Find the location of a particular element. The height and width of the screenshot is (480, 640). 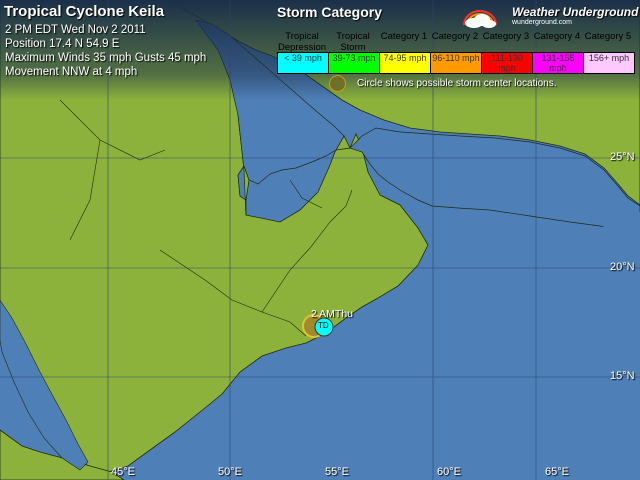

category-swatch-3: 96-110 mph is located at coordinates (456, 63).